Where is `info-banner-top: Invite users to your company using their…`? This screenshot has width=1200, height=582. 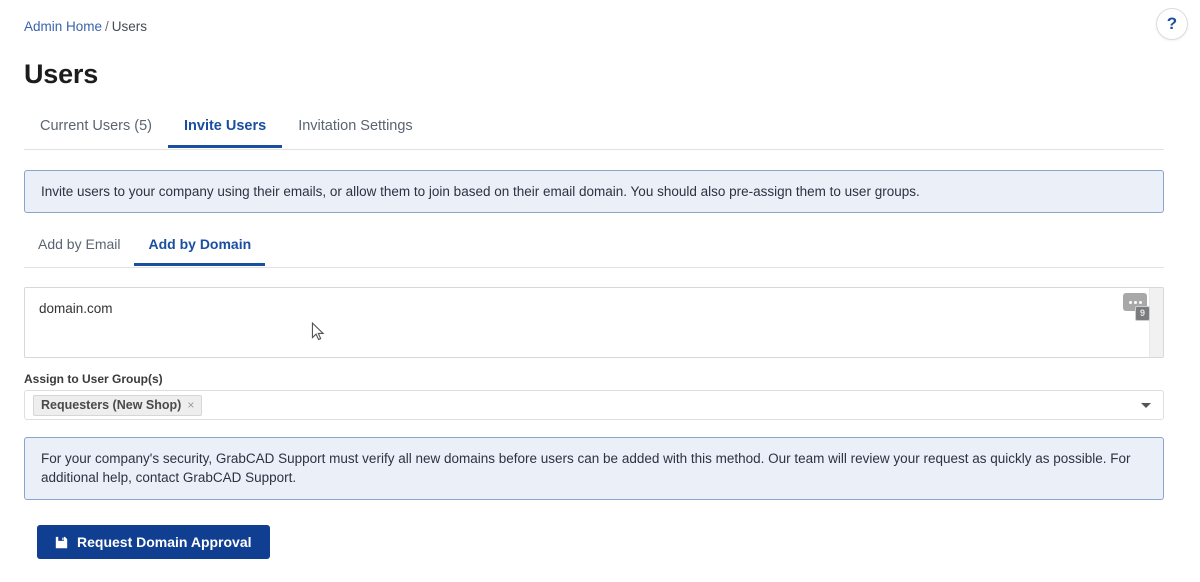 info-banner-top: Invite users to your company using their… is located at coordinates (594, 191).